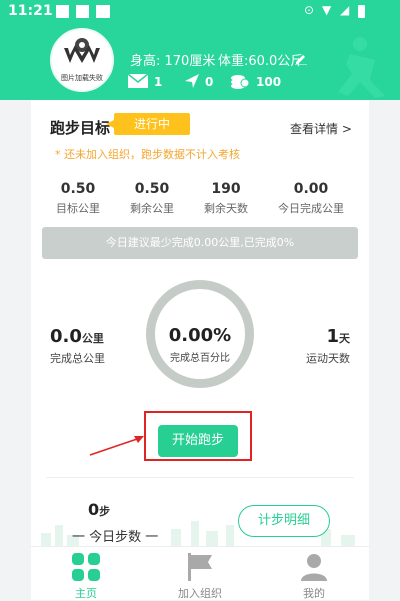 Image resolution: width=400 pixels, height=601 pixels. What do you see at coordinates (269, 82) in the screenshot?
I see `coin-count: 100` at bounding box center [269, 82].